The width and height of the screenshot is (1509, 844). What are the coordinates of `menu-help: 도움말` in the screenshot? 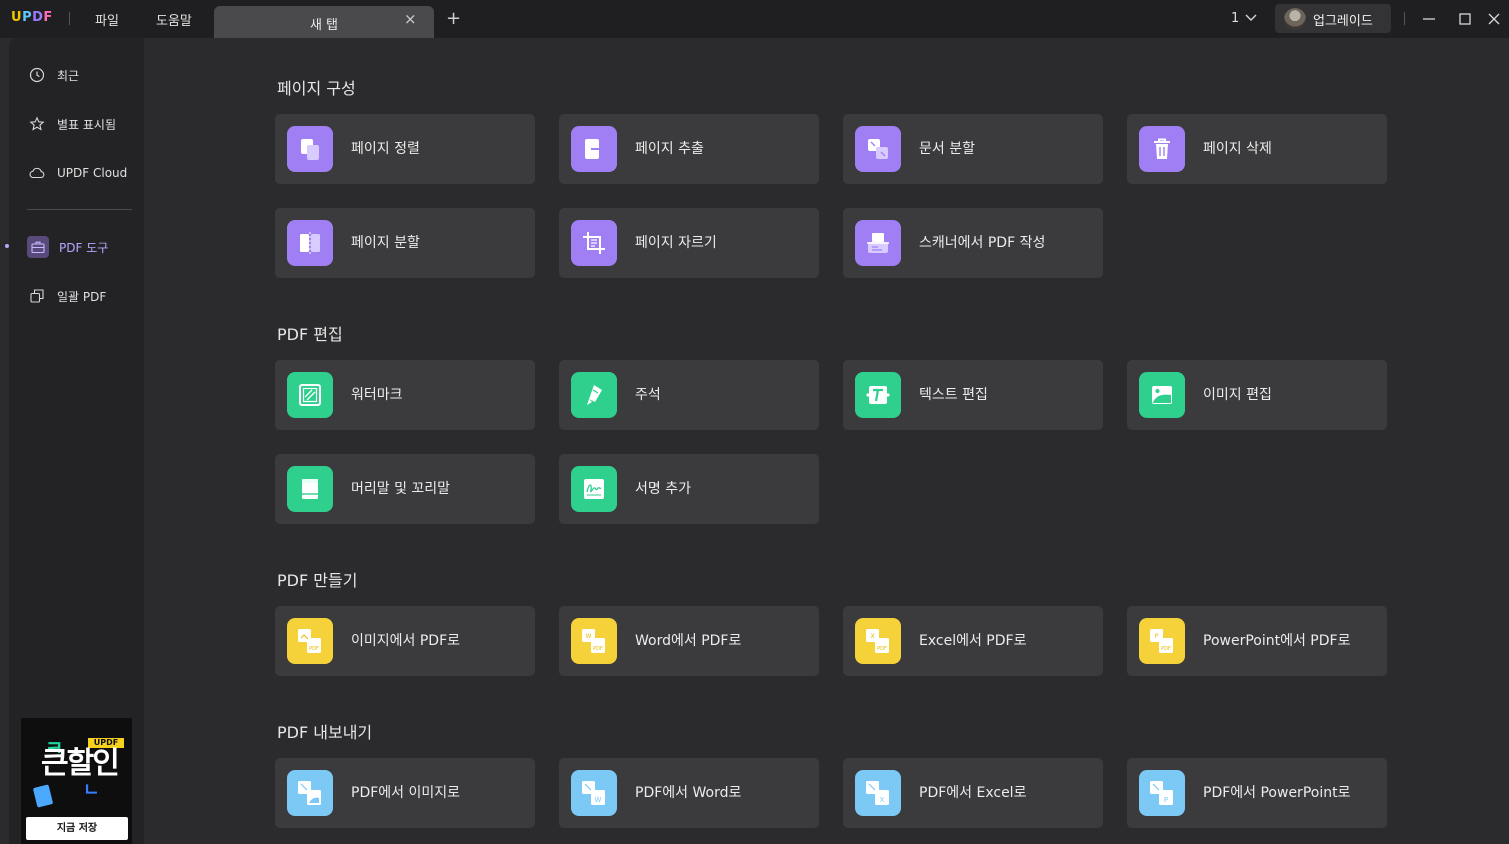 It's located at (174, 19).